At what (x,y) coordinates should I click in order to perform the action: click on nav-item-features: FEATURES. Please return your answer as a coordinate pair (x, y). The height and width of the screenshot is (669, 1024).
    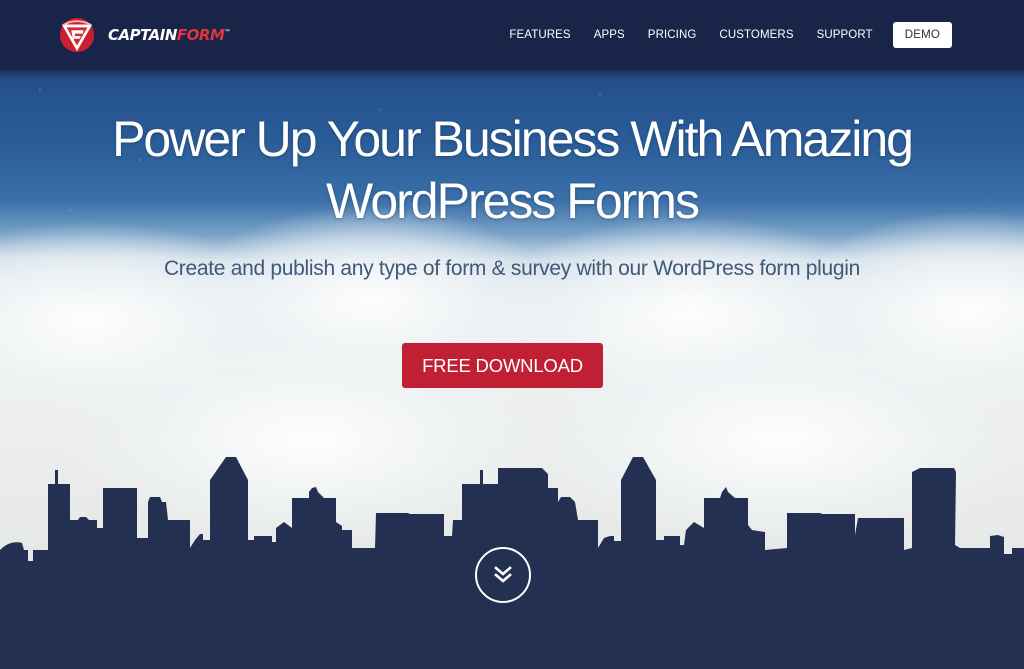
    Looking at the image, I should click on (539, 35).